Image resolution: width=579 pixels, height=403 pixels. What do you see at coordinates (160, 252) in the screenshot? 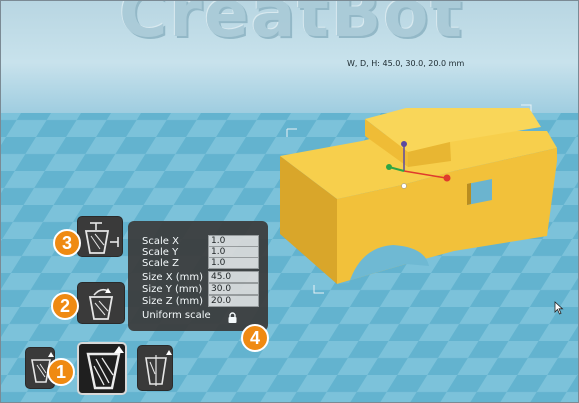
I see `scale-y-label: Scale Y` at bounding box center [160, 252].